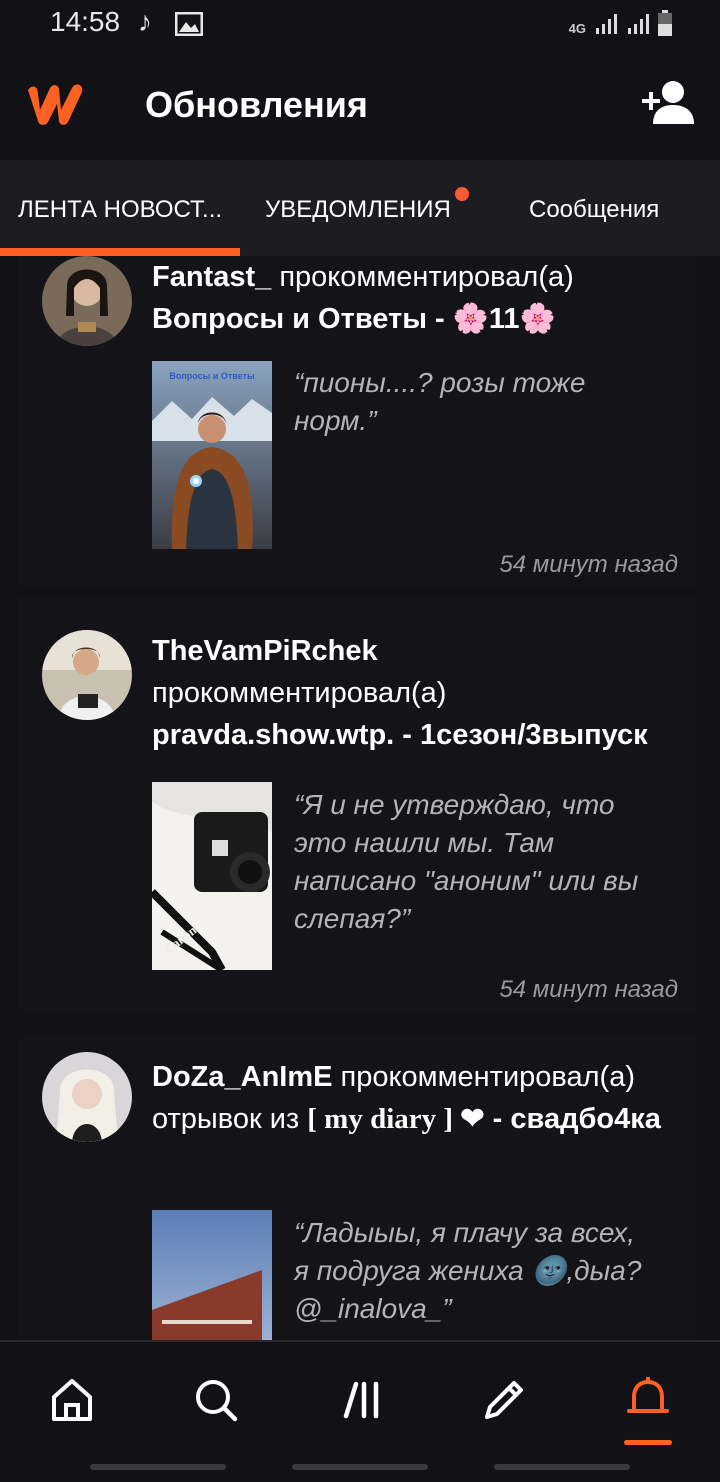  What do you see at coordinates (242, 1077) in the screenshot?
I see `username: DoZa_AnImE` at bounding box center [242, 1077].